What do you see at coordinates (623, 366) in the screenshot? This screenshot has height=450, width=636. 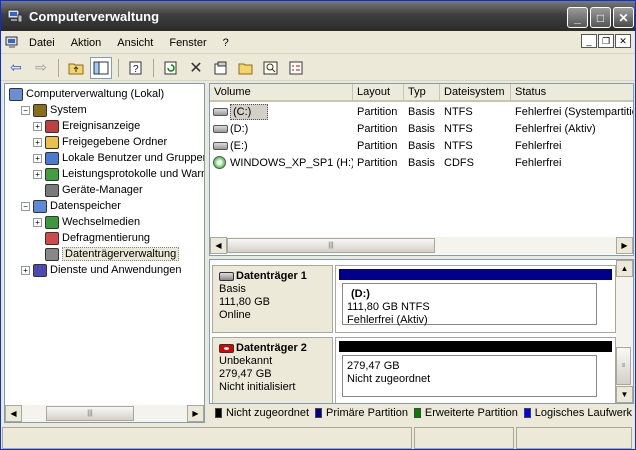 I see `scroll-thumb: ≡` at bounding box center [623, 366].